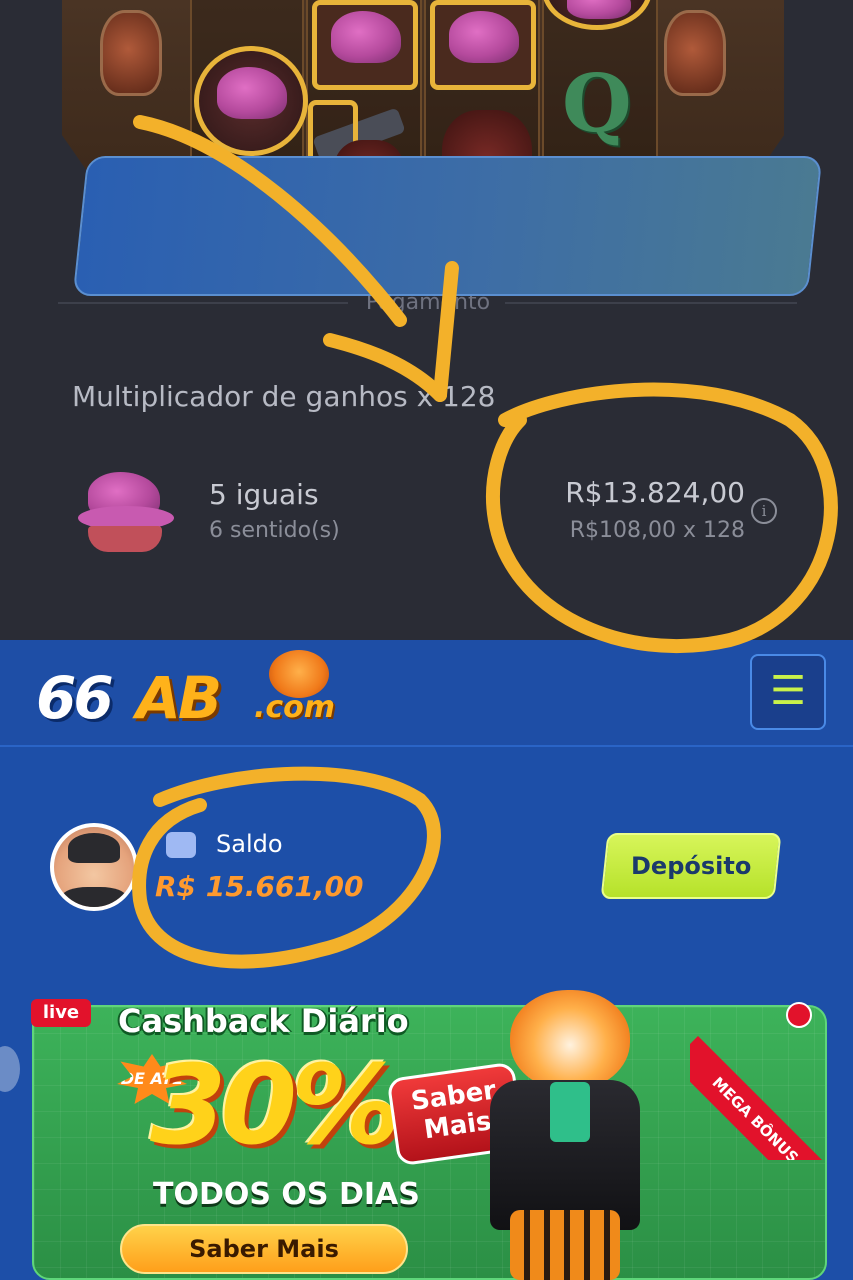 The height and width of the screenshot is (1280, 853). What do you see at coordinates (295, 707) in the screenshot?
I see `logo-text-com: .com` at bounding box center [295, 707].